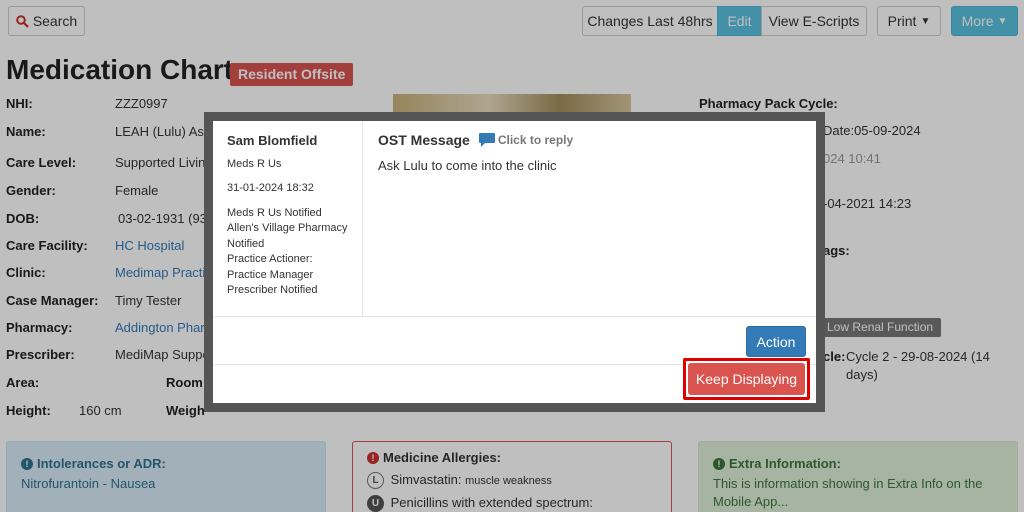  I want to click on keep-displaying-highlight: Keep Displaying, so click(746, 379).